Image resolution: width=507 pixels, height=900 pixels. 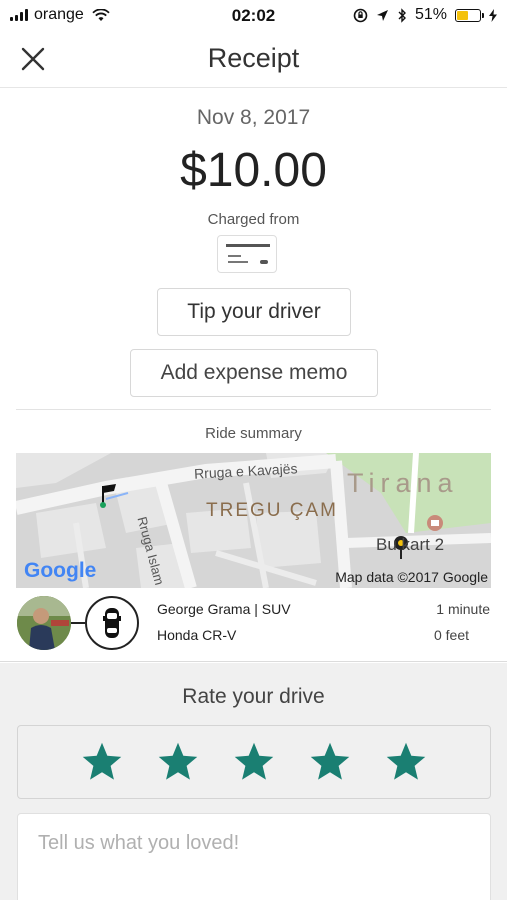 I want to click on rotation-lock-icon, so click(x=360, y=15).